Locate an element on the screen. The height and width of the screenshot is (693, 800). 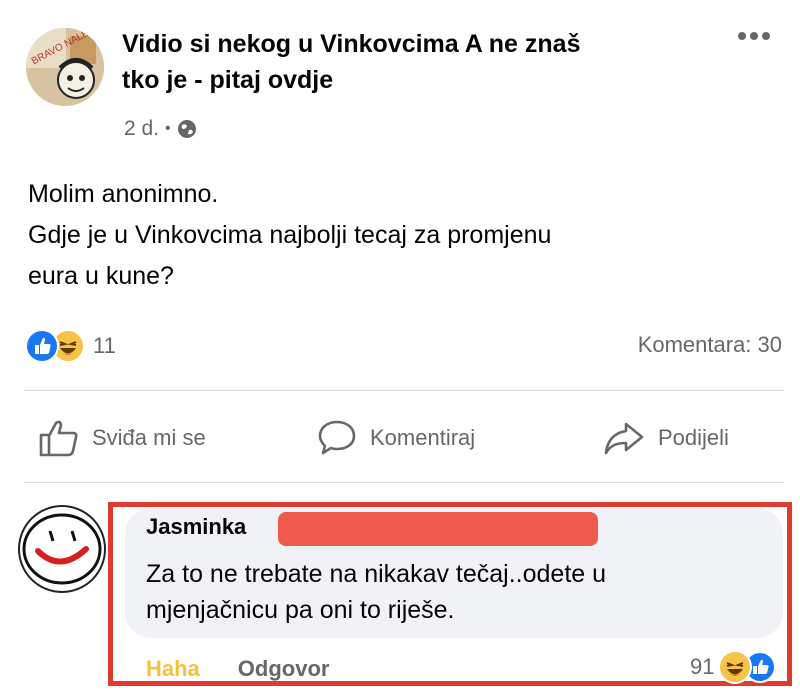
post-body-line: eura u kune? is located at coordinates (101, 276).